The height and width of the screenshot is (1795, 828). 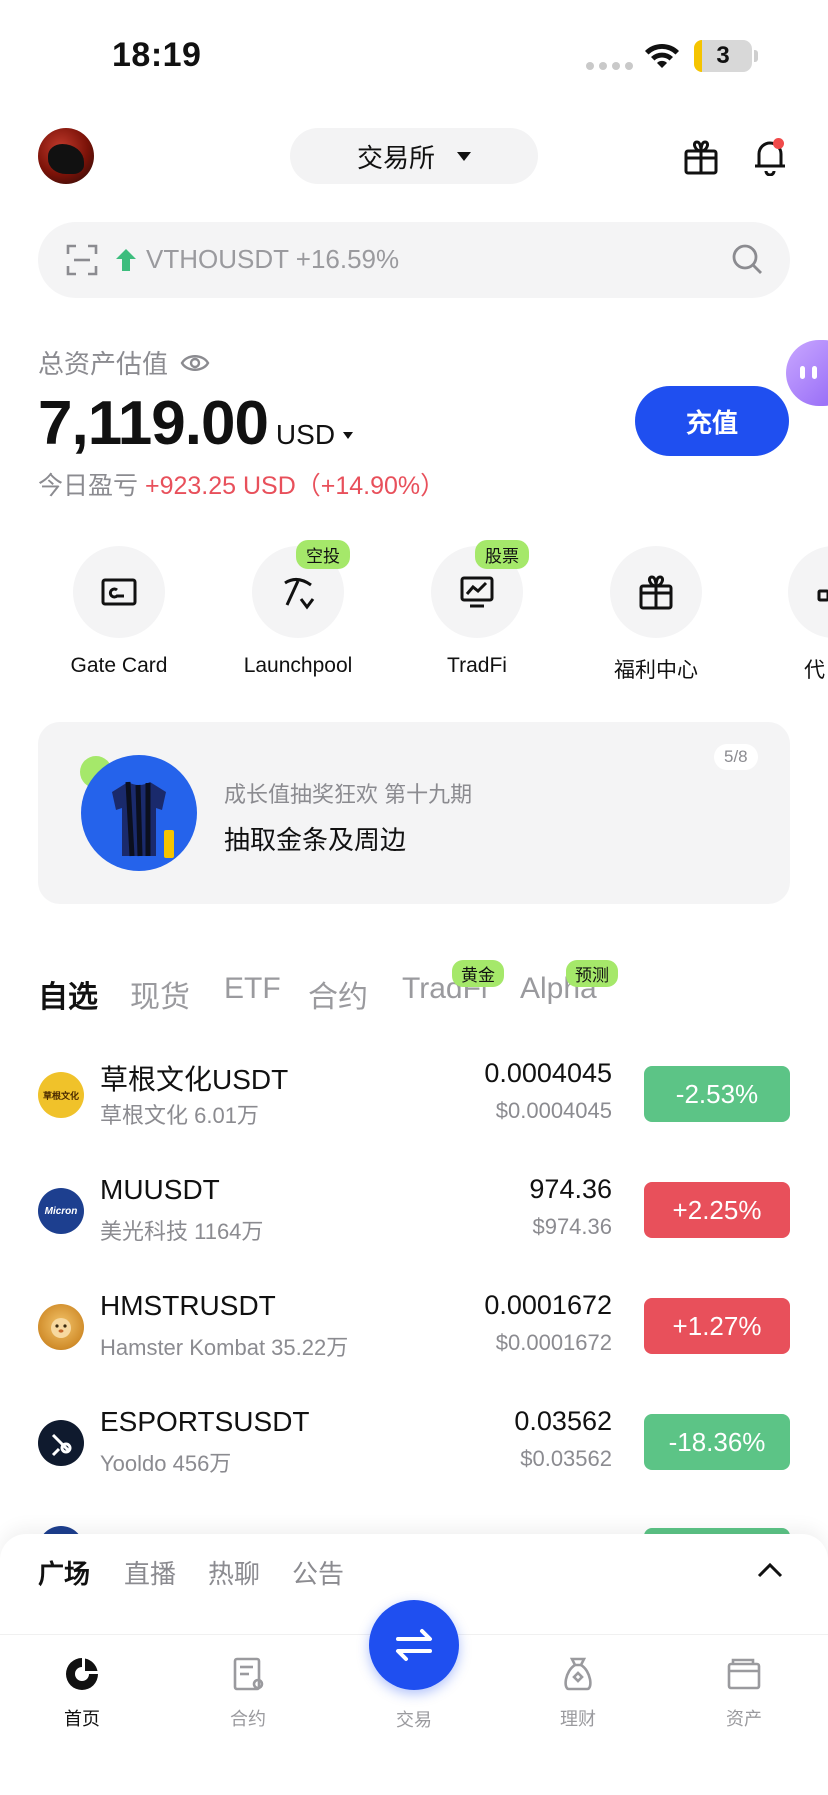 I want to click on exchange-label: 交易所, so click(x=395, y=157).